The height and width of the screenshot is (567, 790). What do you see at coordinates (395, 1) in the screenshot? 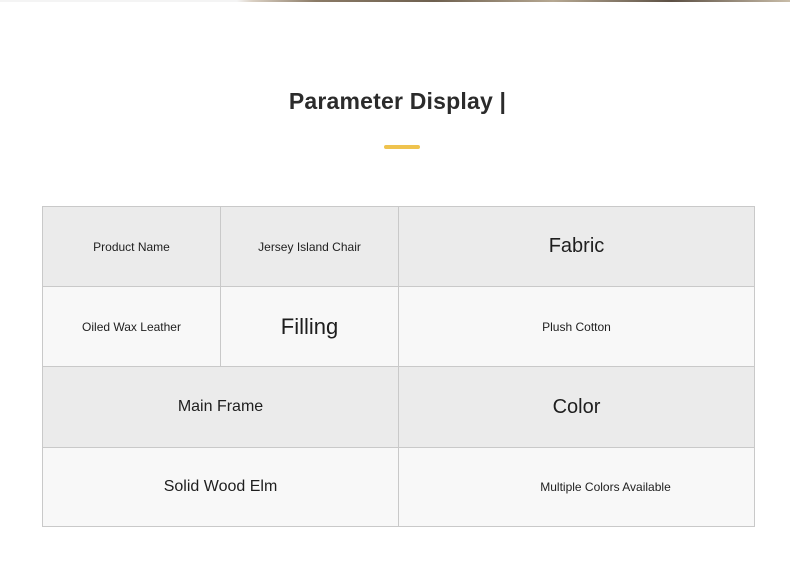
I see `top-image-strip` at bounding box center [395, 1].